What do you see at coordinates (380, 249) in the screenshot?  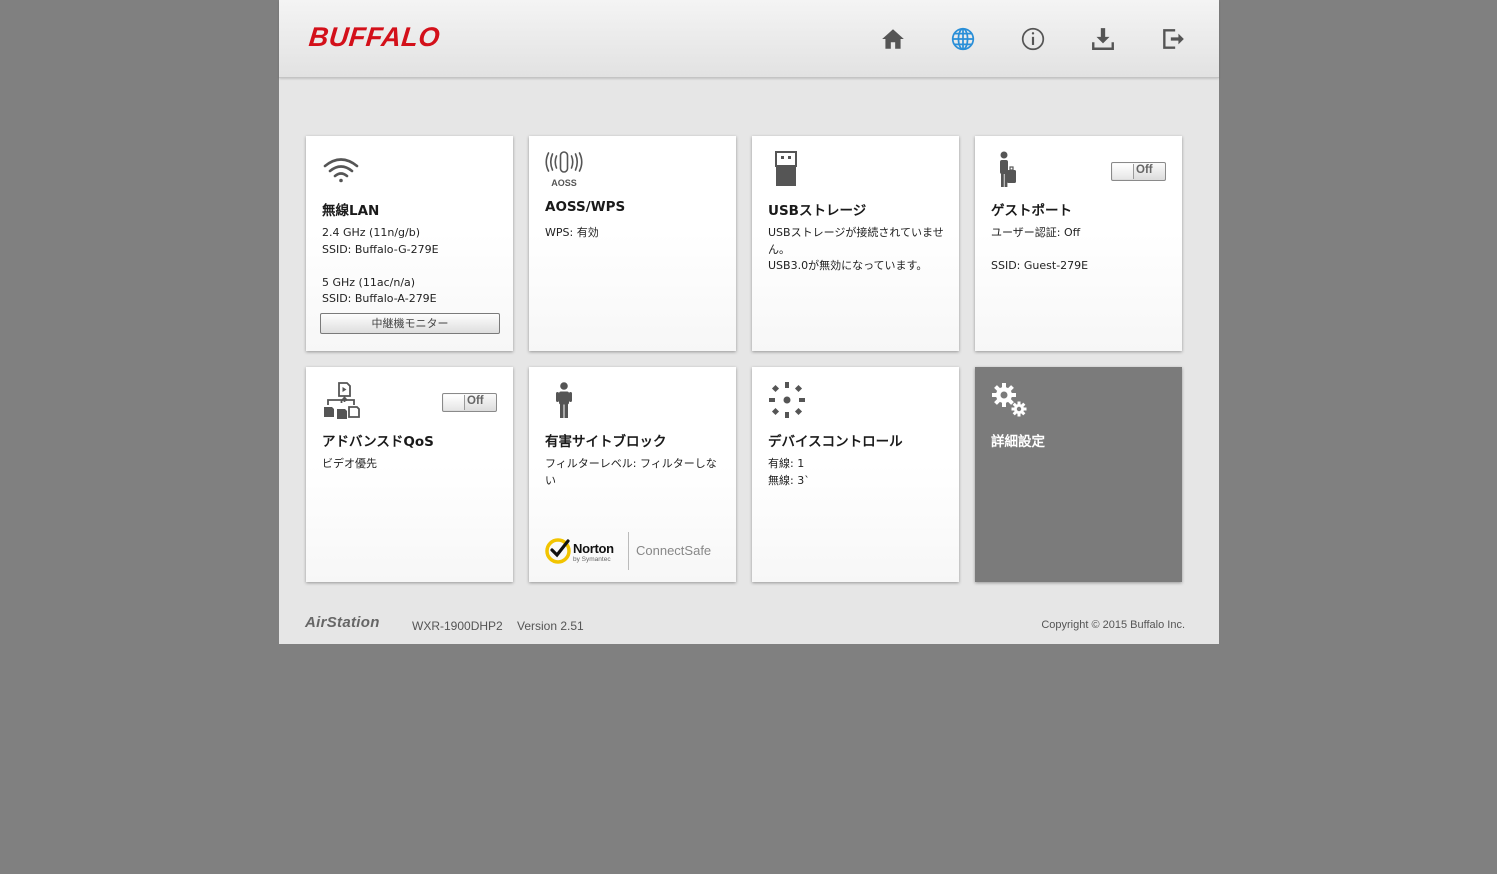 I see `detail-line: SSID: Buffalo-G-279E` at bounding box center [380, 249].